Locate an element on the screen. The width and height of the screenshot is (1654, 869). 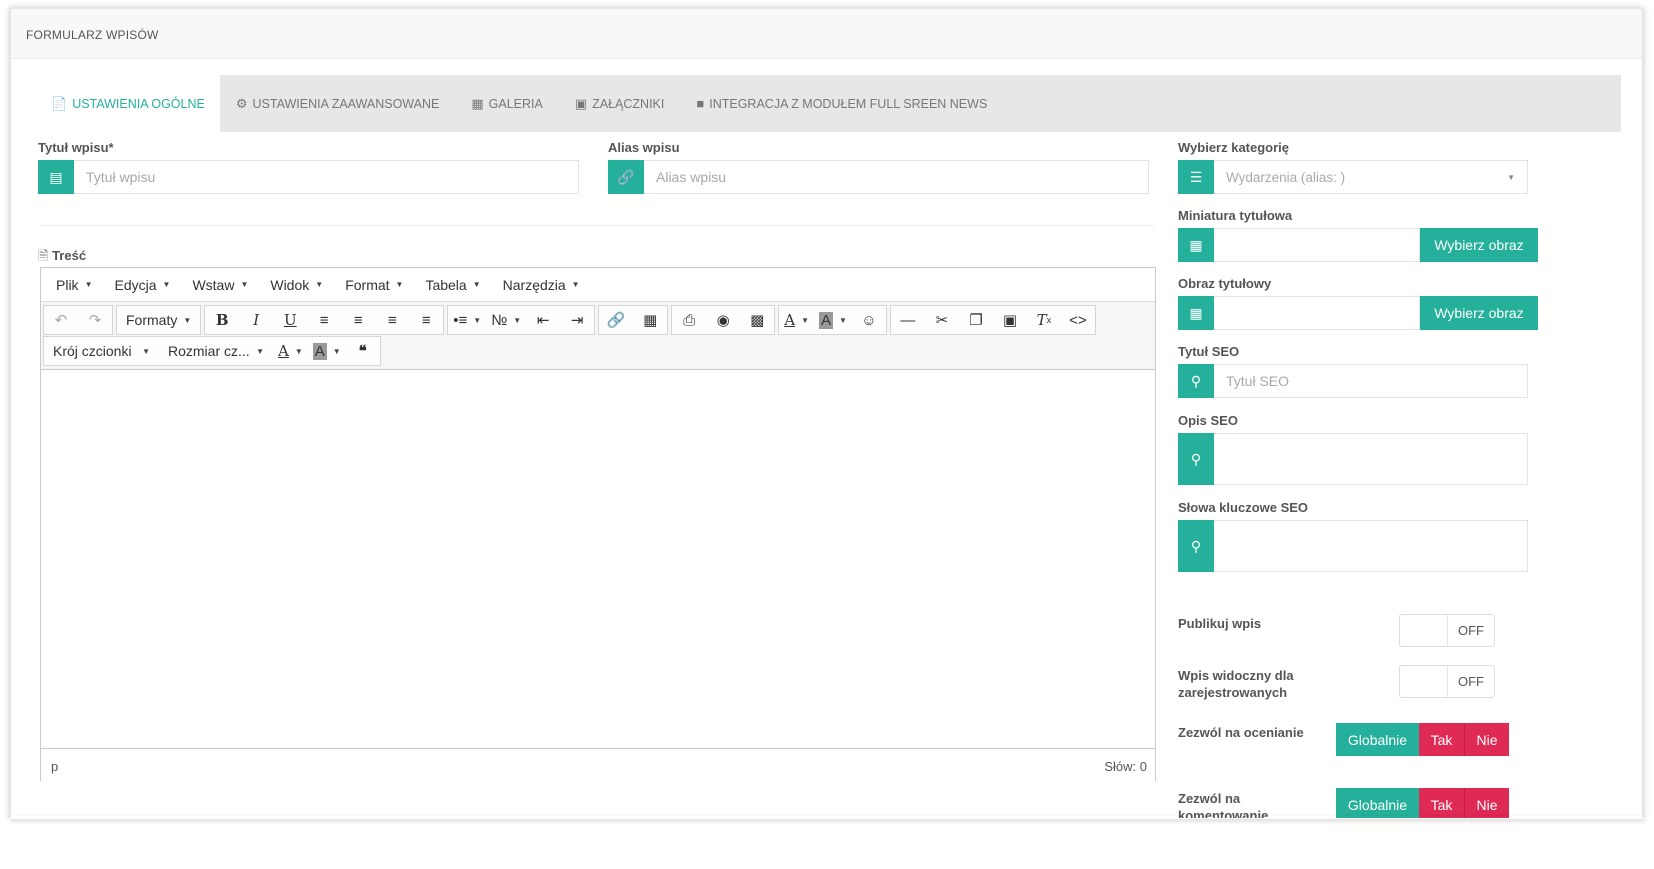
editor-statusbar: p Słów: 0 is located at coordinates (598, 766).